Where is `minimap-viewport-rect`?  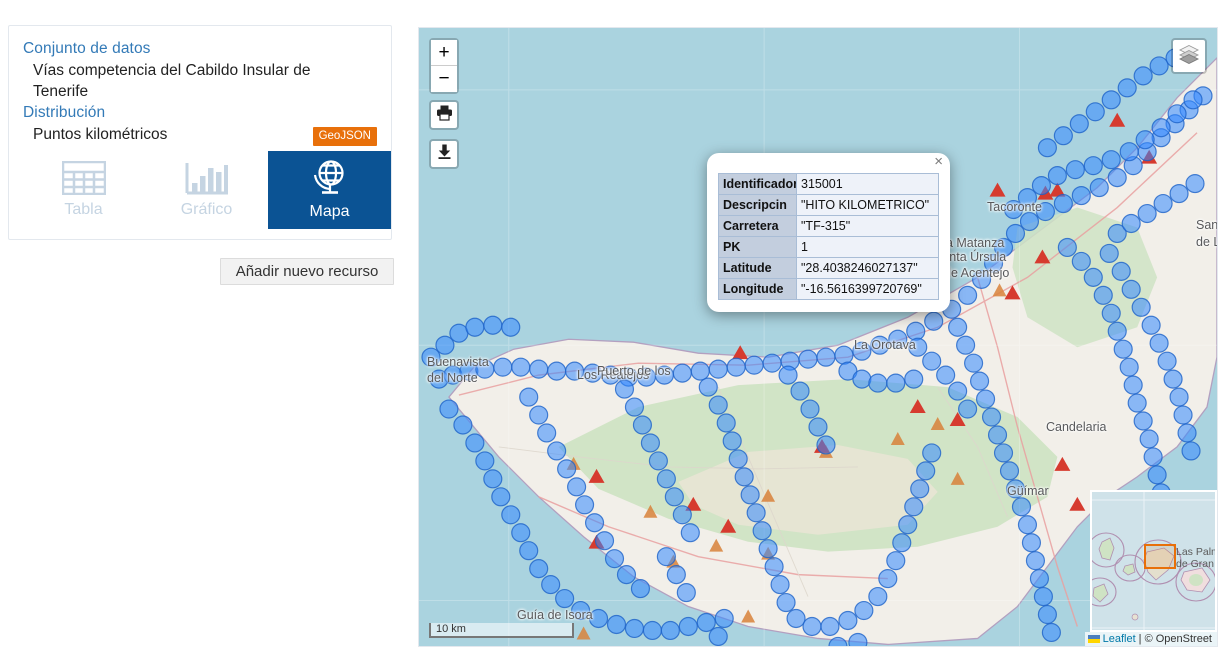
minimap-viewport-rect is located at coordinates (1160, 556).